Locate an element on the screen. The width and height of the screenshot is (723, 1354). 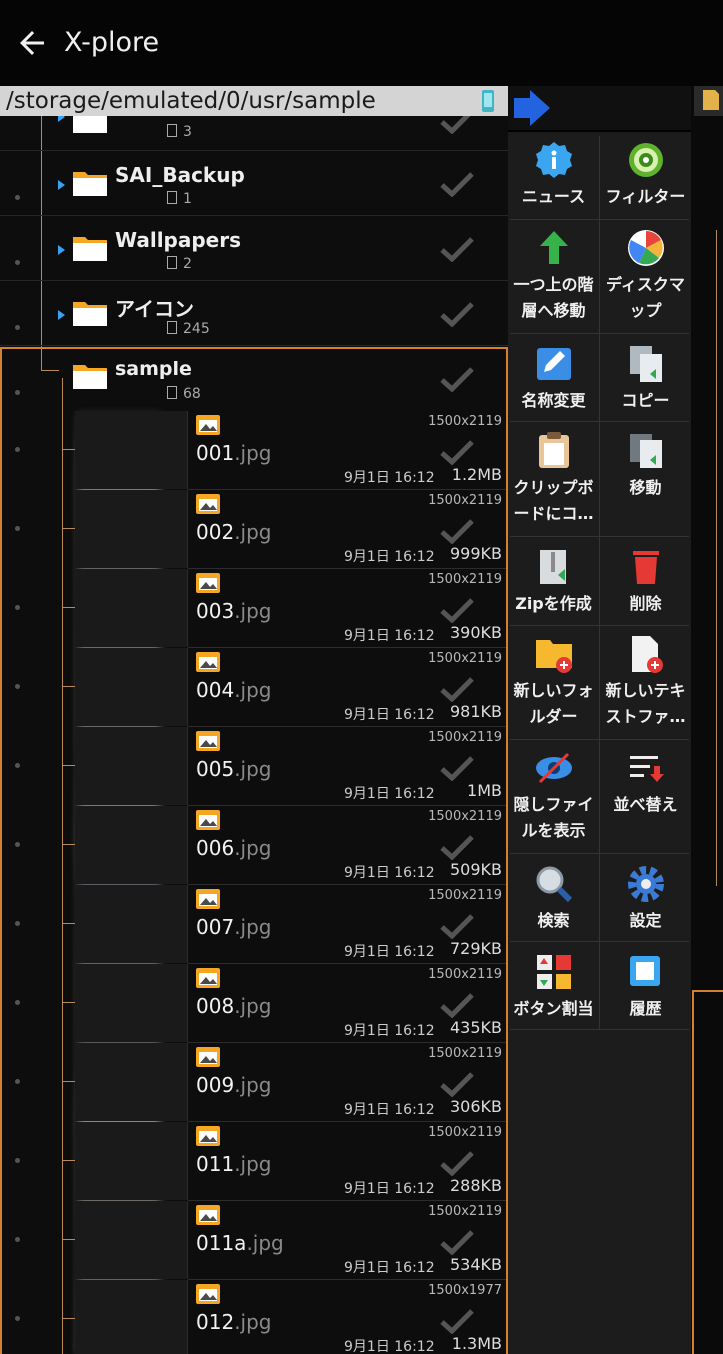
file-row: 1500x2119 007.jpg 9月1日 16:12 729KB is located at coordinates (254, 924).